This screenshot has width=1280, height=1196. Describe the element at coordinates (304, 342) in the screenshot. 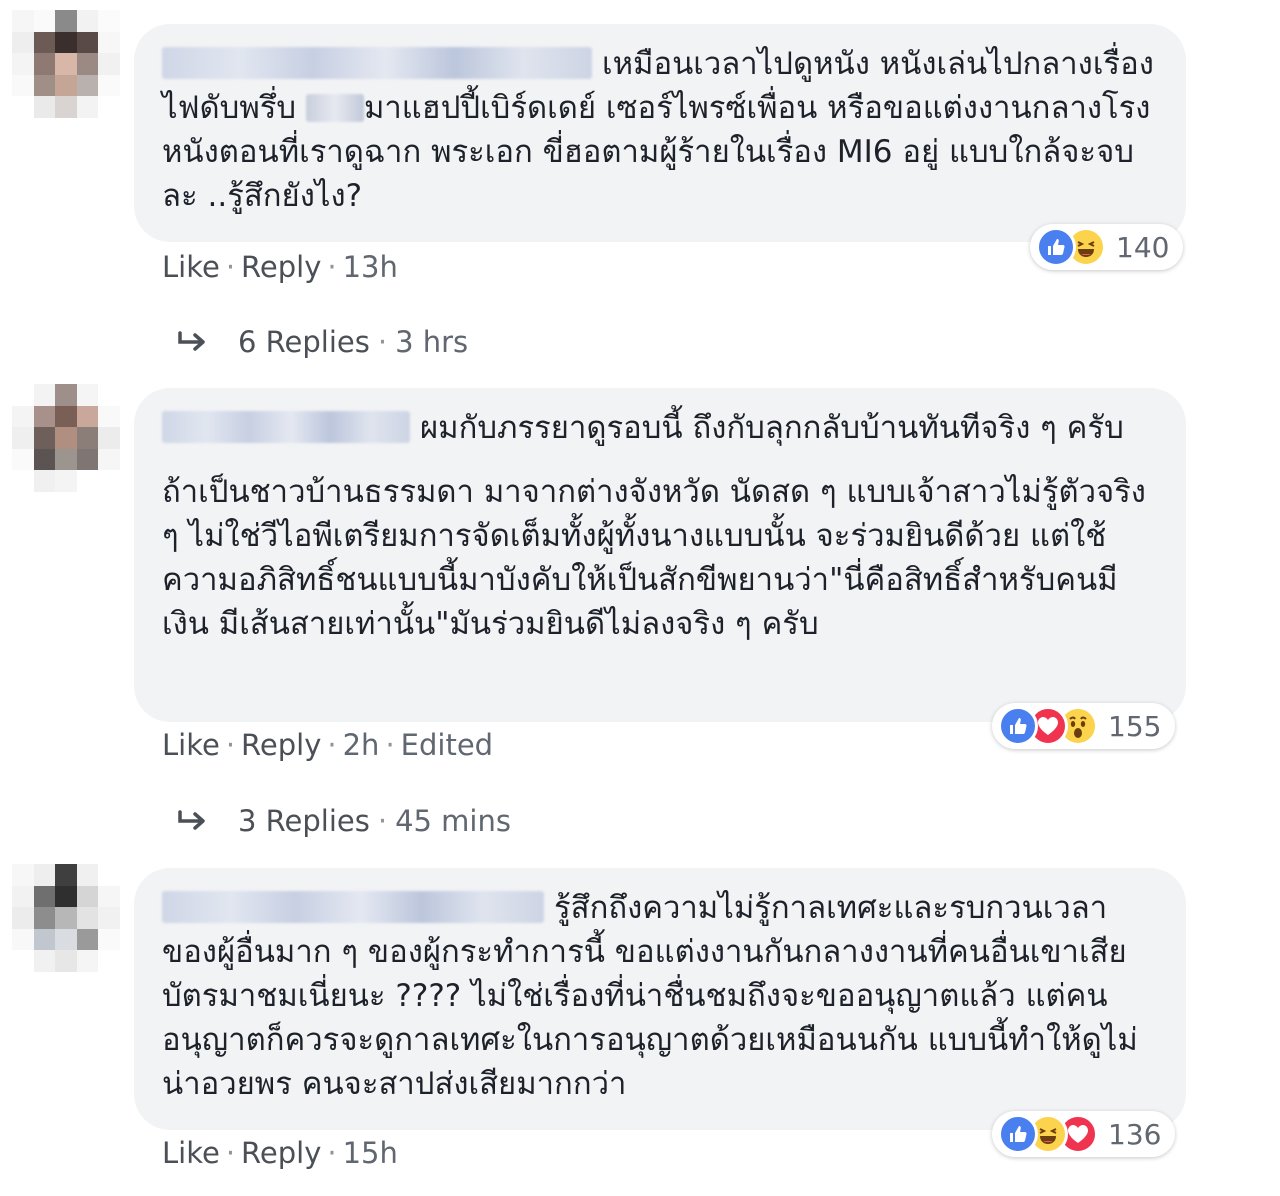

I see `replies-count: 6 Replies` at that location.